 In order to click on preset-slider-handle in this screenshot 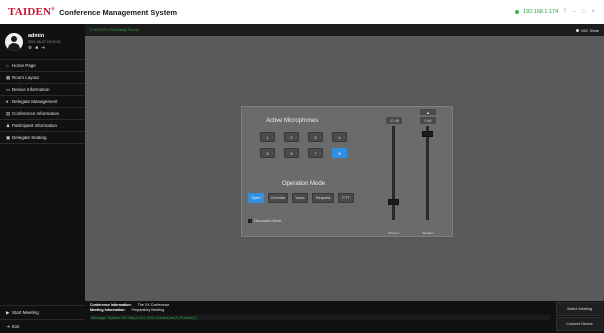, I will do `click(393, 202)`.